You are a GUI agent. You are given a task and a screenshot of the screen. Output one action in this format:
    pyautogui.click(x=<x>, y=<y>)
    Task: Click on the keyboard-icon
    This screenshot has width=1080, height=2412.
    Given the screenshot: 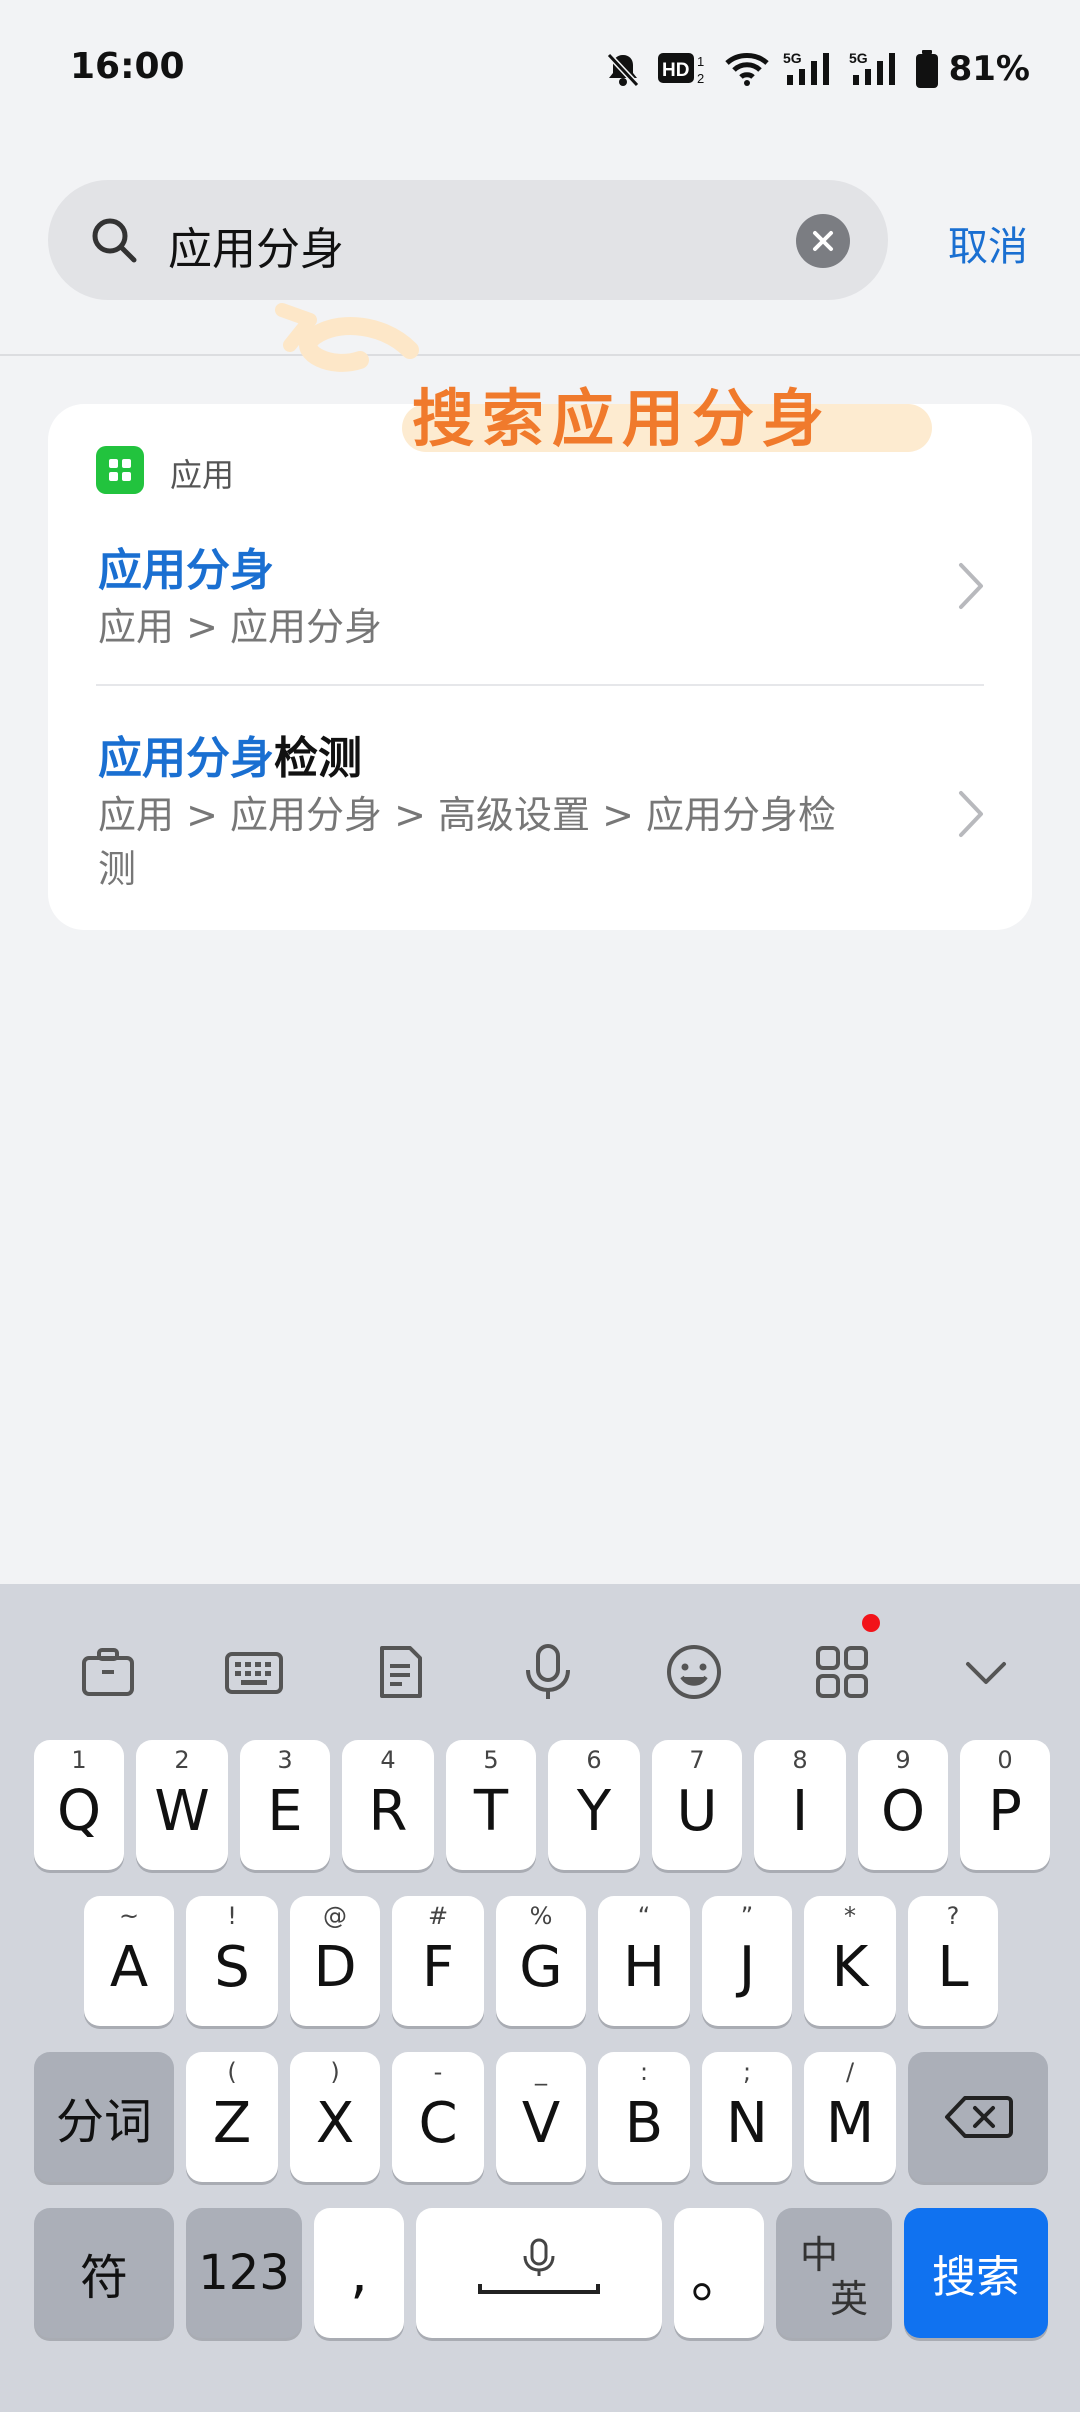 What is the action you would take?
    pyautogui.click(x=254, y=1672)
    